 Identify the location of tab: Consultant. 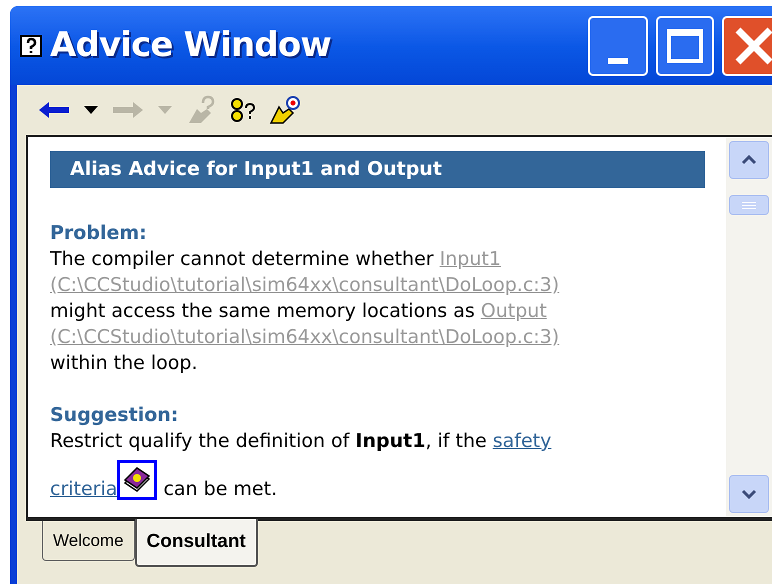
(196, 543).